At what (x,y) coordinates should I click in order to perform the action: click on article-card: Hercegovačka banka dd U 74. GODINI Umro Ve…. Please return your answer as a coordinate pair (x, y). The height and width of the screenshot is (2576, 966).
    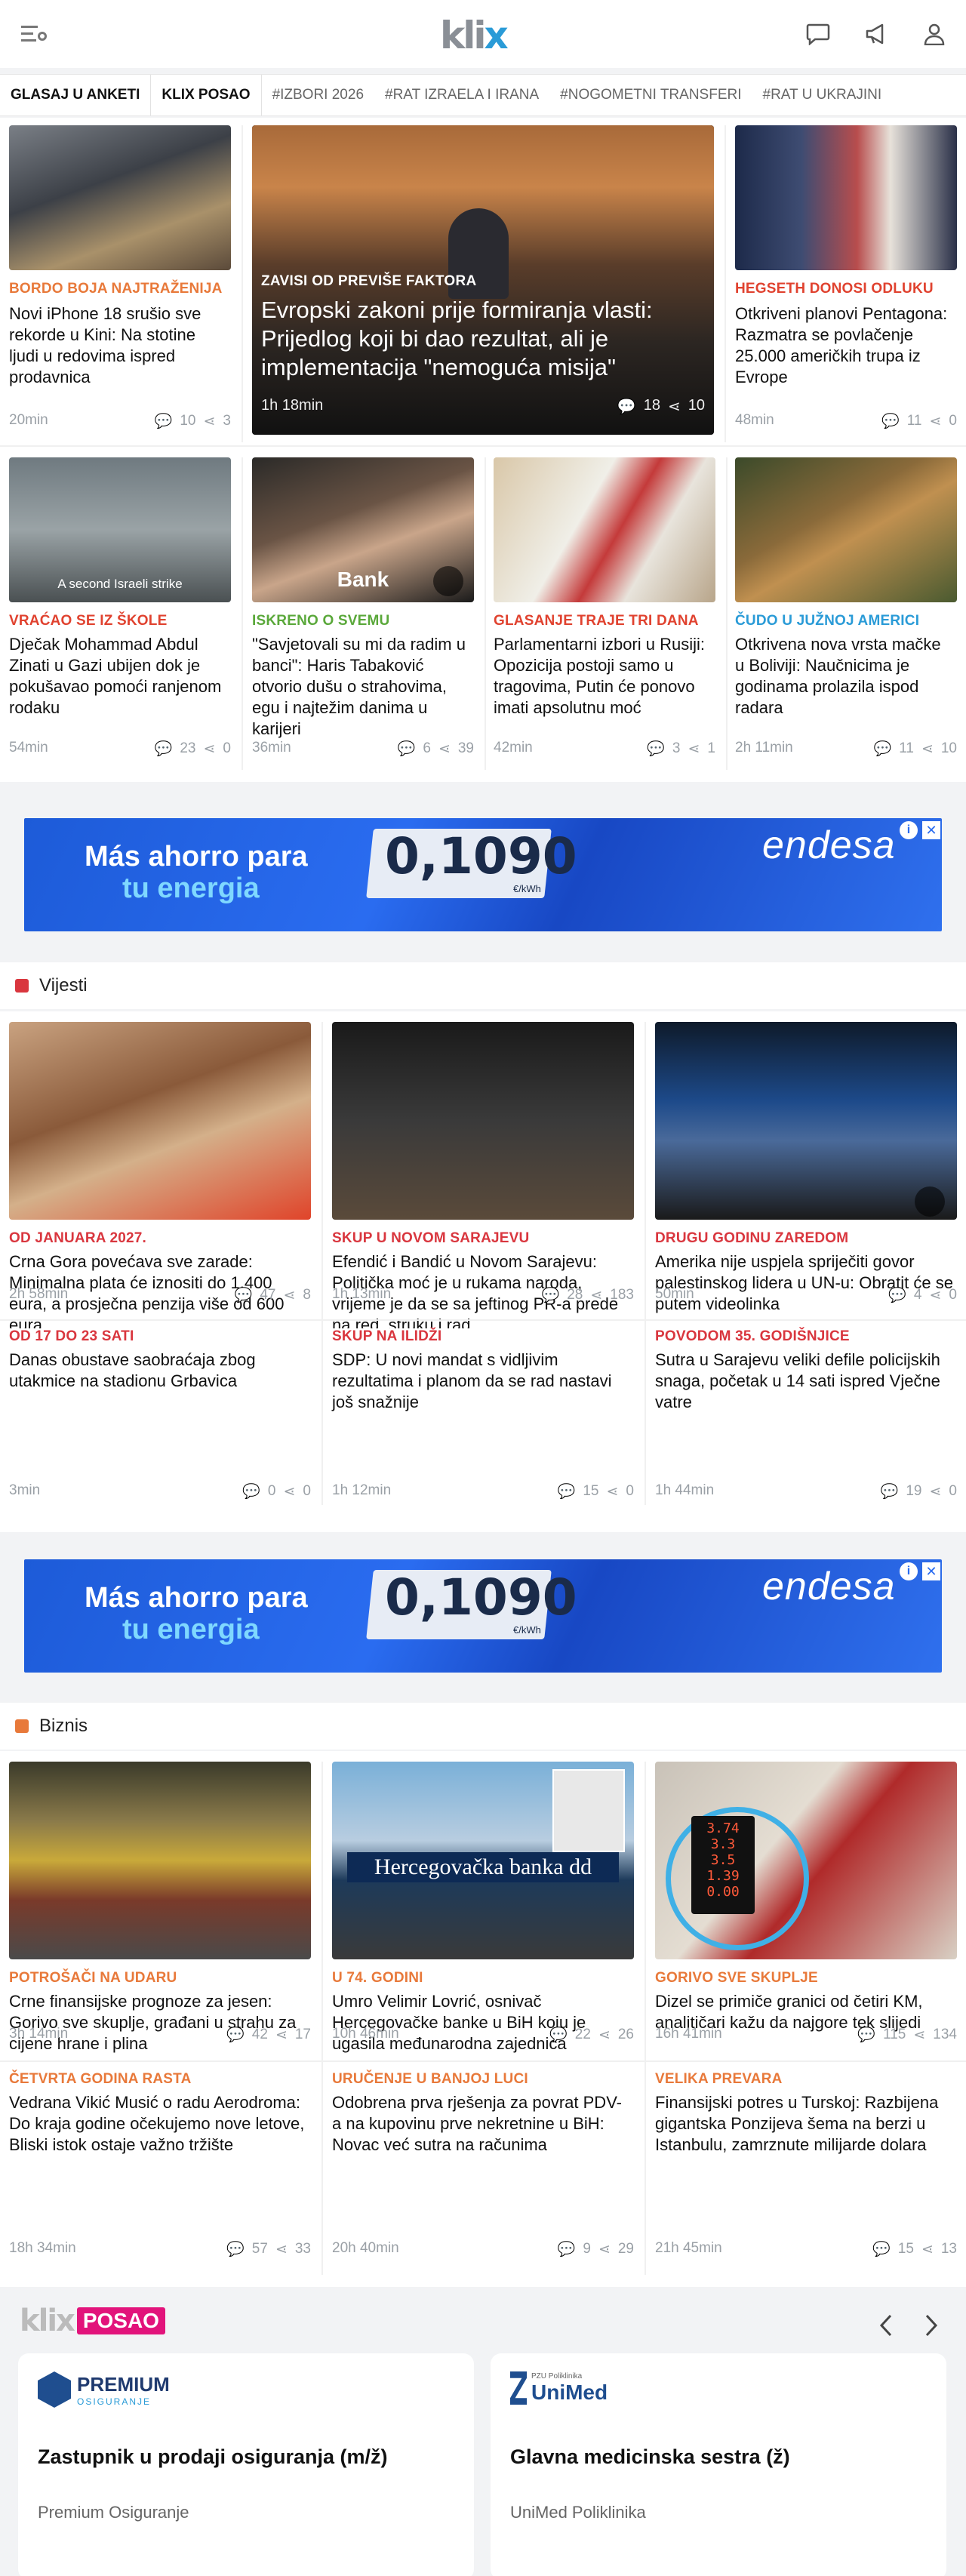
    Looking at the image, I should click on (483, 1909).